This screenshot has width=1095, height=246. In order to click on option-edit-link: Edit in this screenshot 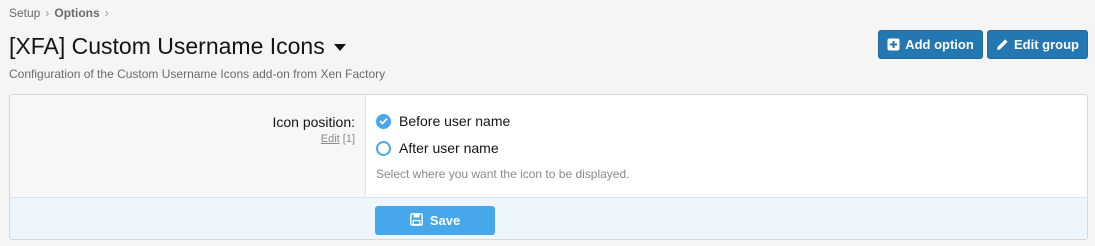, I will do `click(330, 139)`.